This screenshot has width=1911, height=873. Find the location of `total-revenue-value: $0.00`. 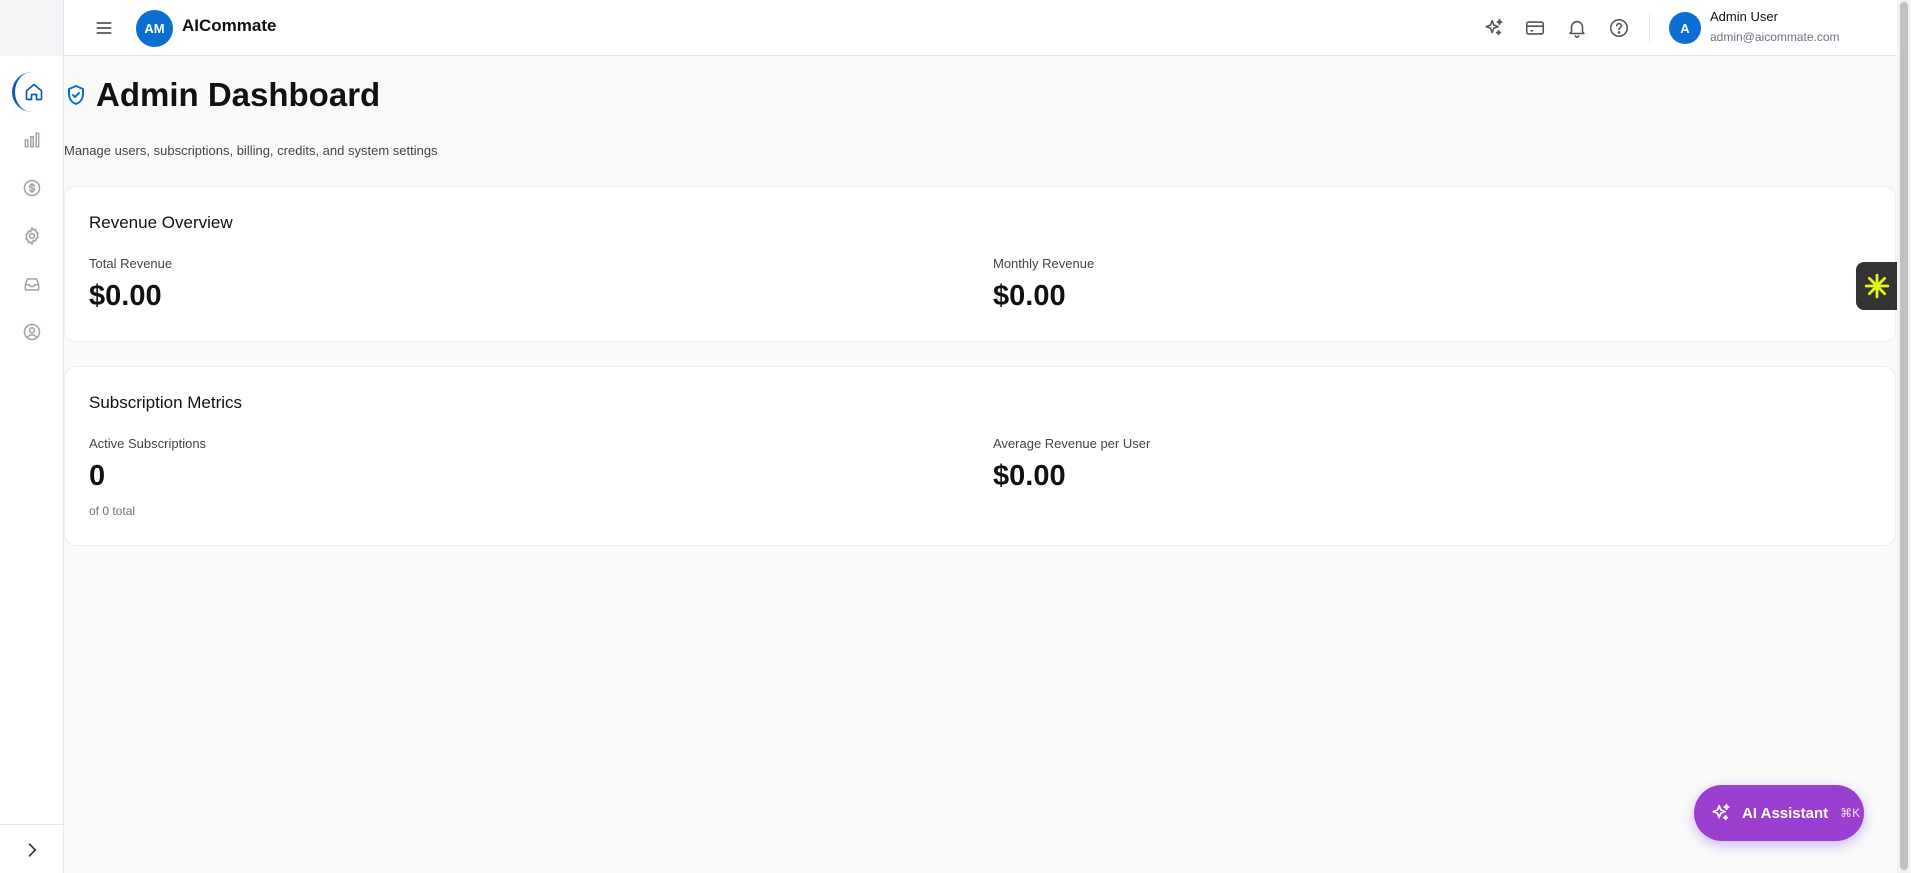

total-revenue-value: $0.00 is located at coordinates (125, 296).